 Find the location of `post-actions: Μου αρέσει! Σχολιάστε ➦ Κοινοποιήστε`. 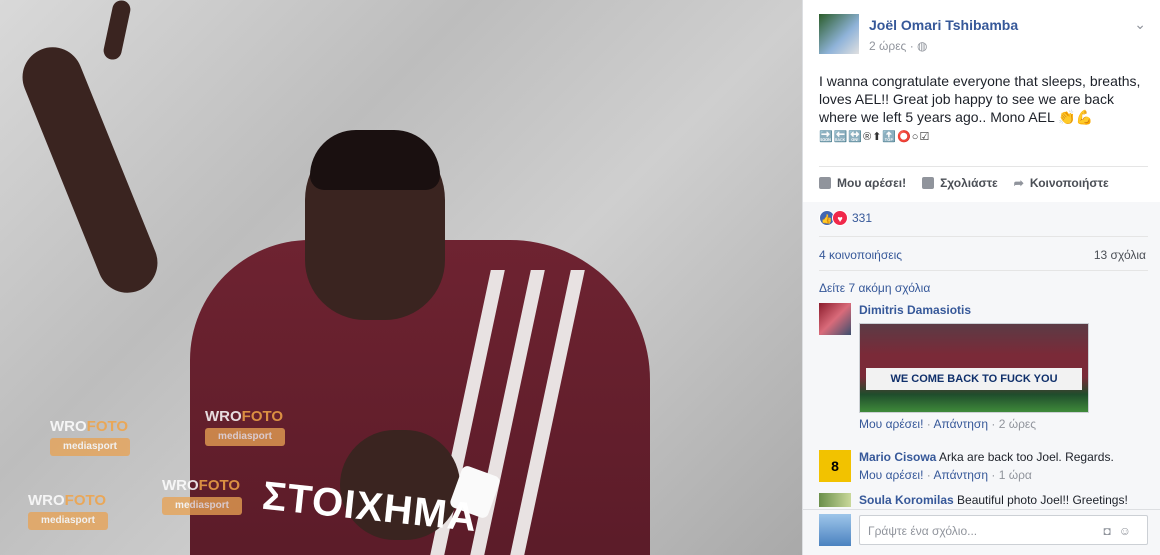

post-actions: Μου αρέσει! Σχολιάστε ➦ Κοινοποιήστε is located at coordinates (964, 183).